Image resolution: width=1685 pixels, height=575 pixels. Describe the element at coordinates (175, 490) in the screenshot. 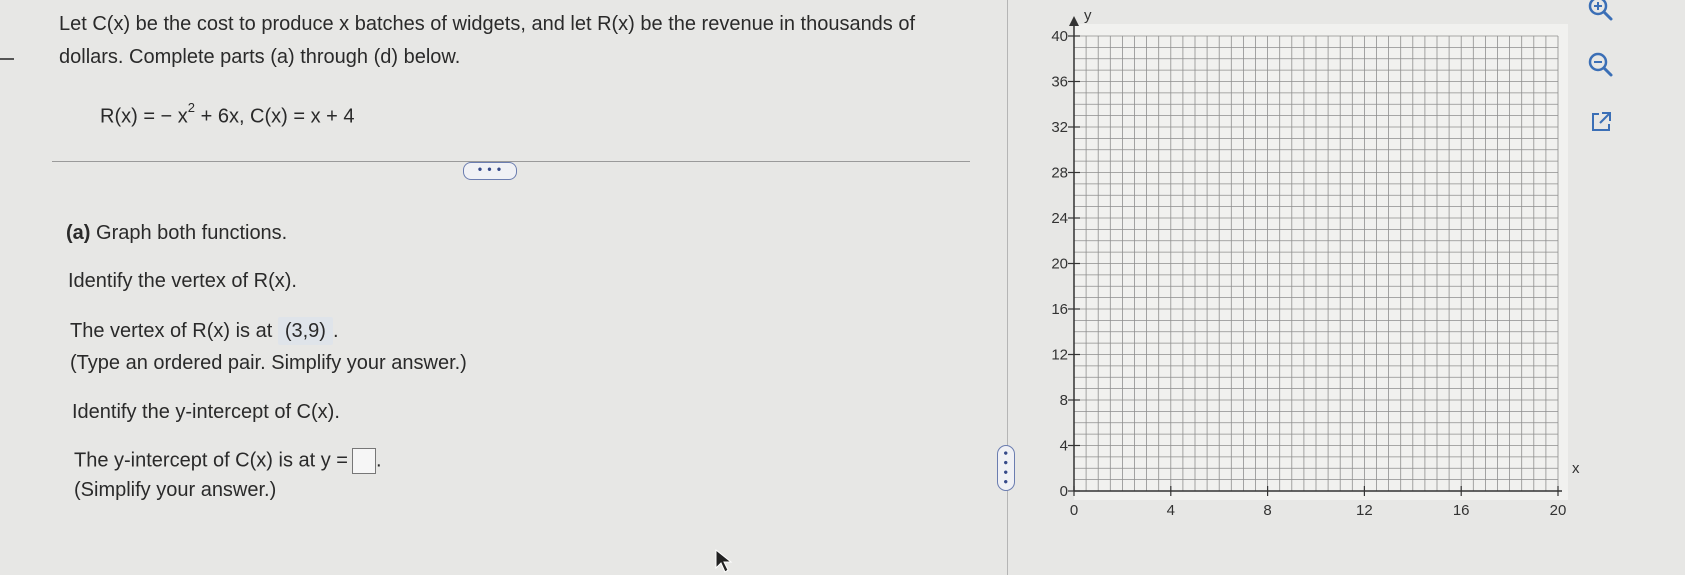

I see `yintercept-hint: (Simplify your answer.)` at that location.